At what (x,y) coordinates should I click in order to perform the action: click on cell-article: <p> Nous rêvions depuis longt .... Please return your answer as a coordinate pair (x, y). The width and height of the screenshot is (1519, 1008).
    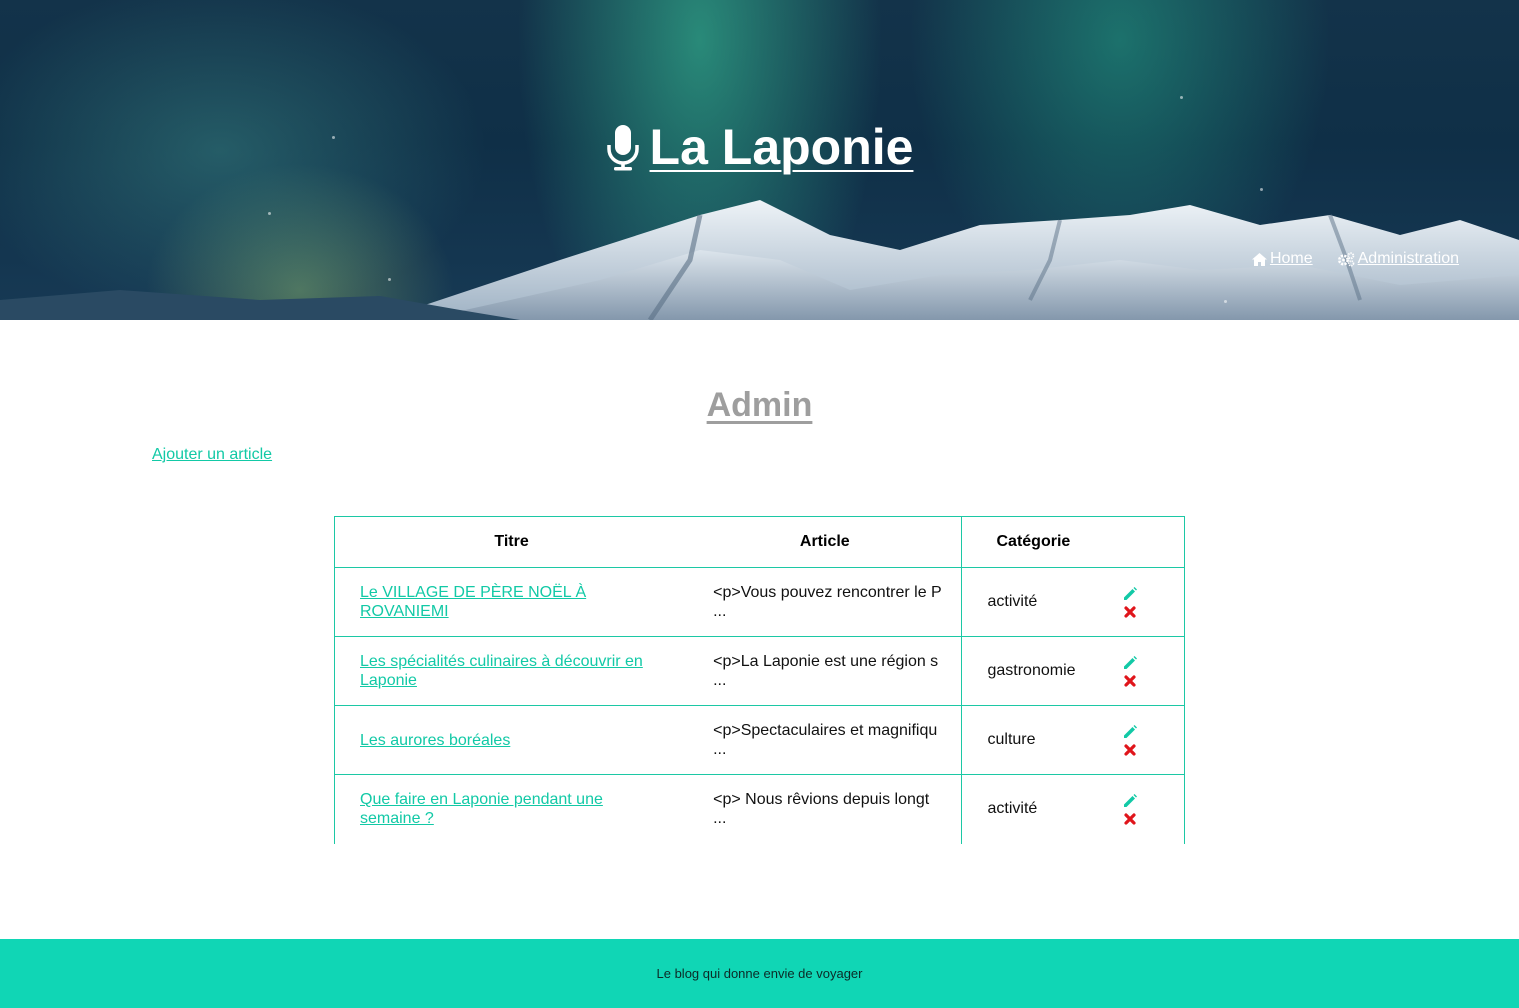
    Looking at the image, I should click on (825, 809).